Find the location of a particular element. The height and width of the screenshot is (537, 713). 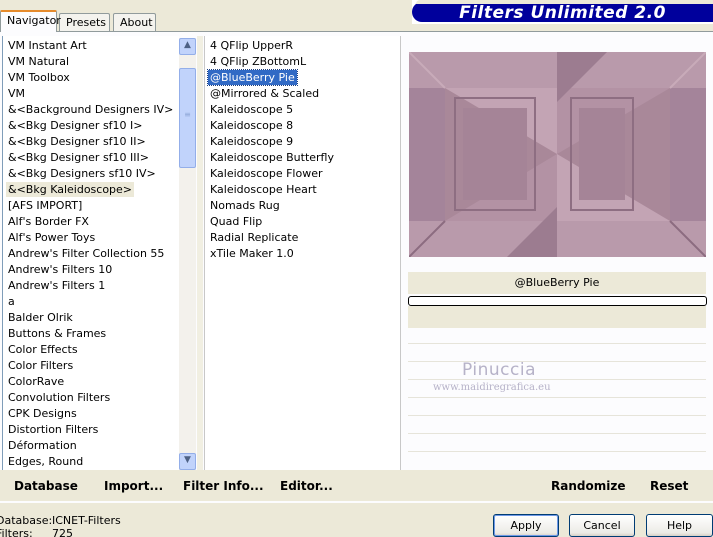

reset-button: Reset is located at coordinates (669, 486).